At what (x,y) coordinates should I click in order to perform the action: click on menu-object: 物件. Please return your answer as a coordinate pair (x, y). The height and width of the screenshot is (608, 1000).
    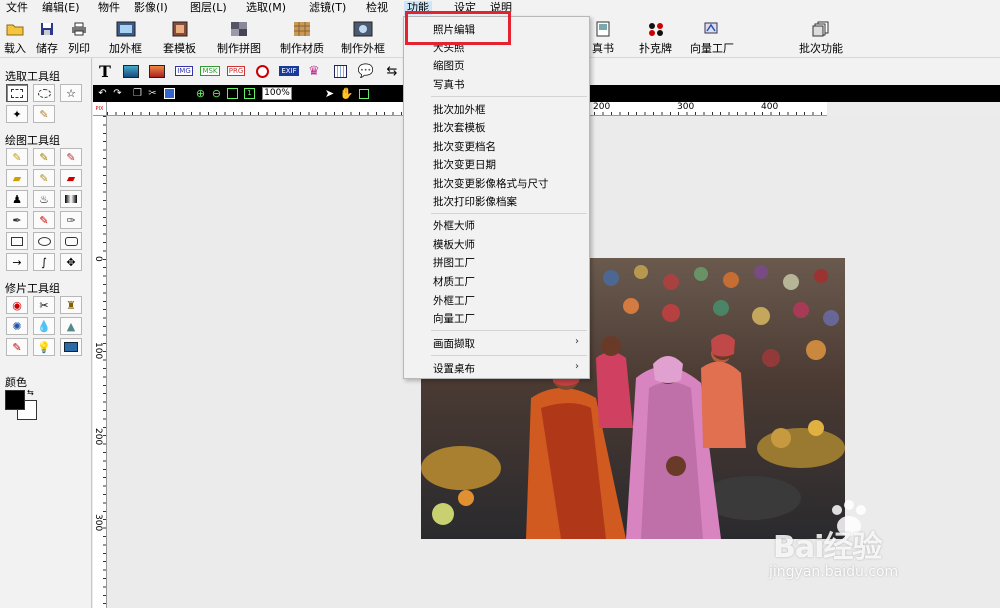
    Looking at the image, I should click on (109, 8).